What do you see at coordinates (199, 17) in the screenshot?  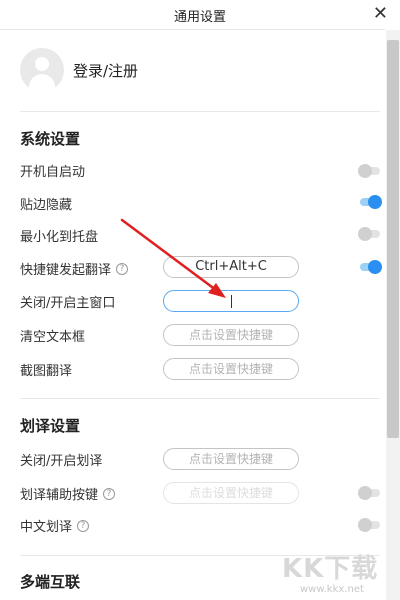 I see `window-title: 通用设置` at bounding box center [199, 17].